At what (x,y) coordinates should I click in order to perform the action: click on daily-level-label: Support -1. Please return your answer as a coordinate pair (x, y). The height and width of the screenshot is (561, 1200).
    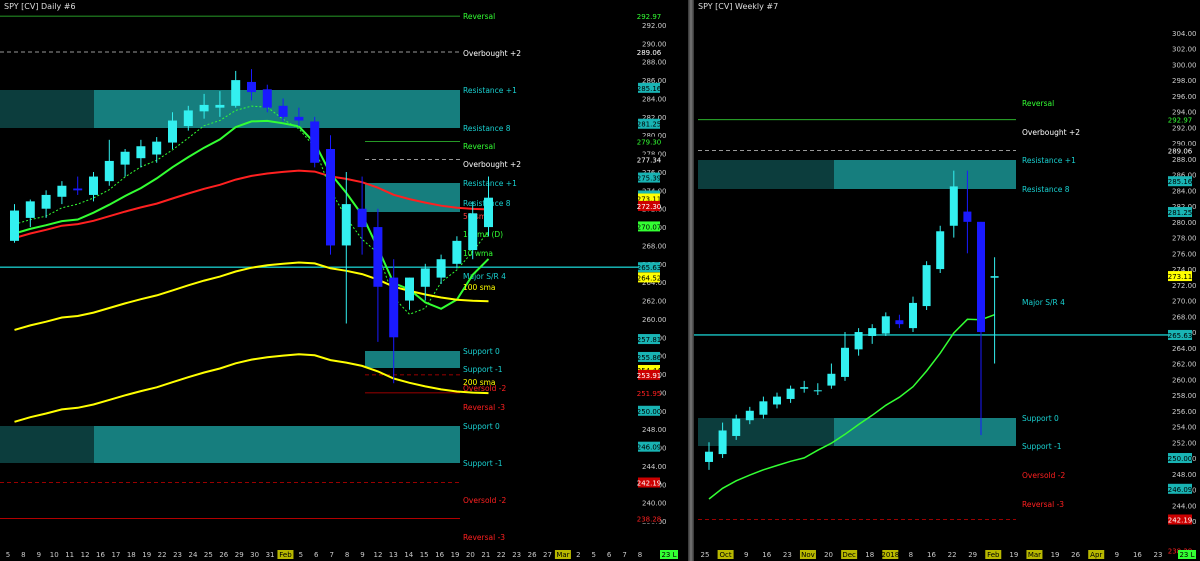
    Looking at the image, I should click on (483, 463).